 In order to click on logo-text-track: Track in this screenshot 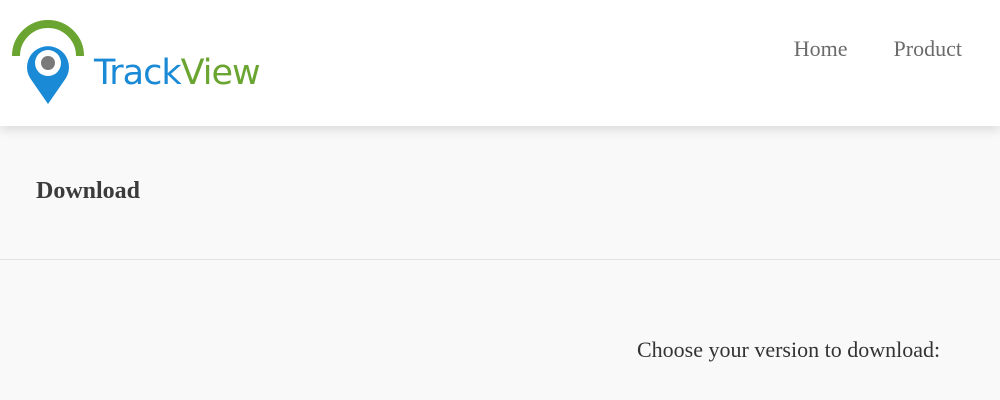, I will do `click(138, 73)`.